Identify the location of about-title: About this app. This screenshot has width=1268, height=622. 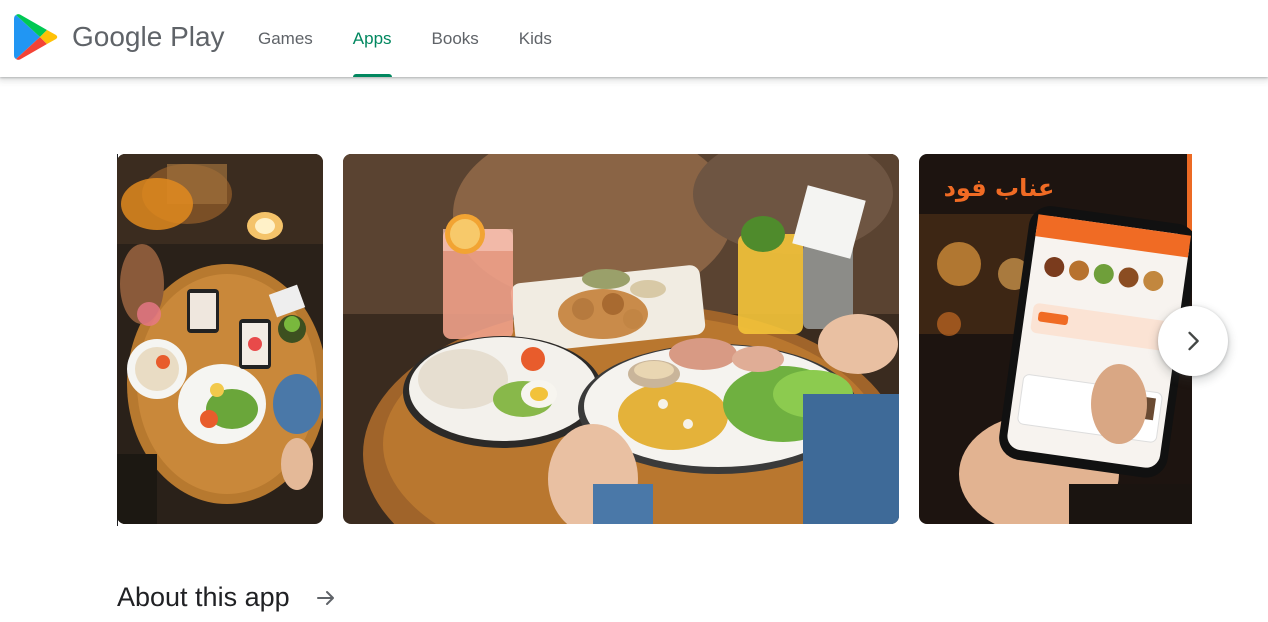
(203, 597).